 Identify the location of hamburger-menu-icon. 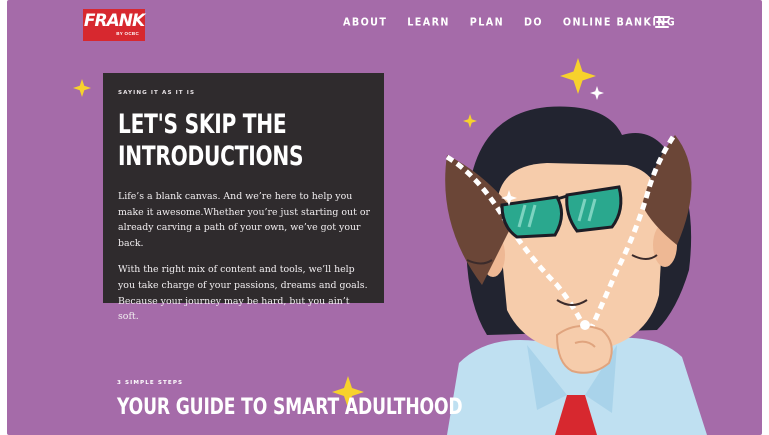
(662, 22).